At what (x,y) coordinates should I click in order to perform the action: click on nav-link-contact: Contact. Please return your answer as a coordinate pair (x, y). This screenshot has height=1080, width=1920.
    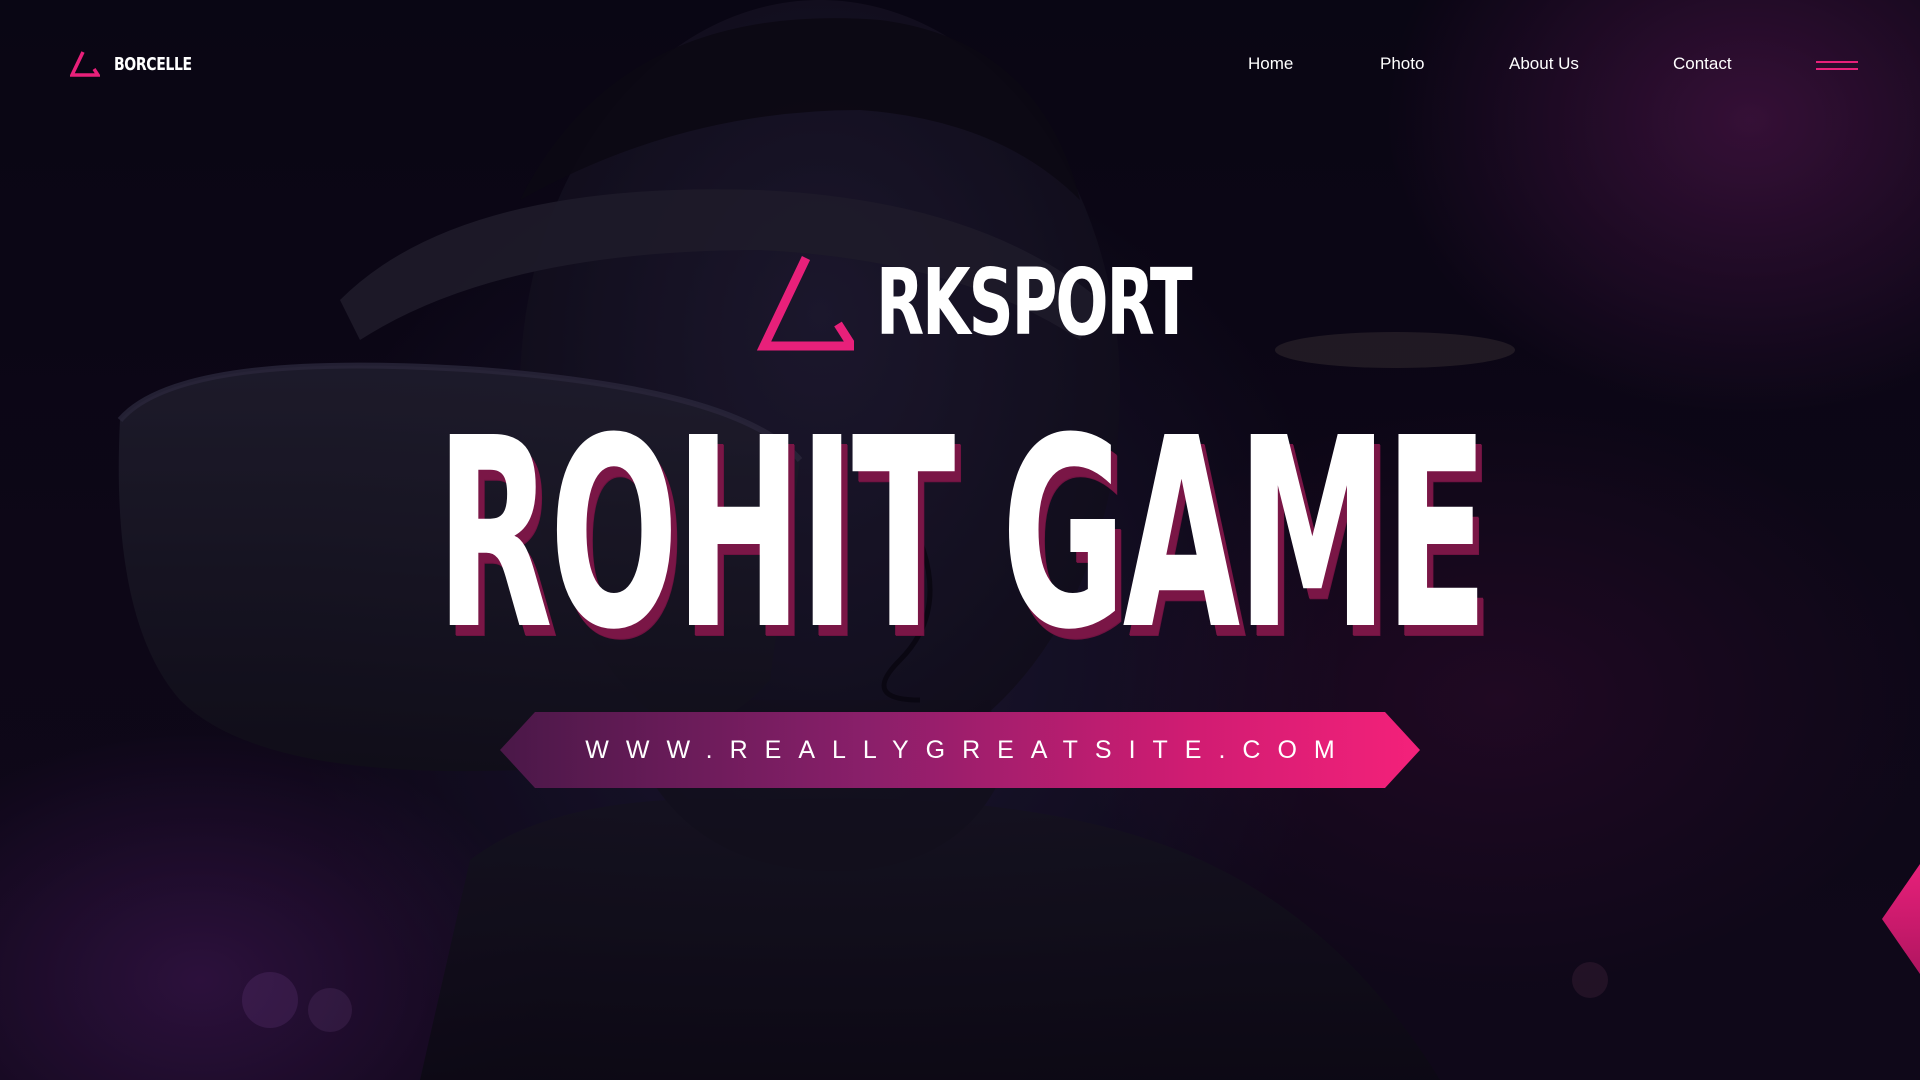
    Looking at the image, I should click on (1702, 64).